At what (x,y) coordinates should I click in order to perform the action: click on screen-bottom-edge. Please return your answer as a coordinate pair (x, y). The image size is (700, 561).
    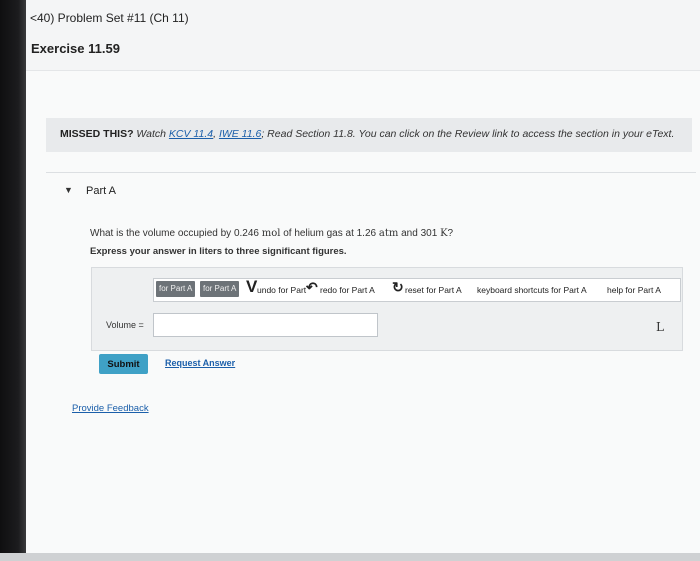
    Looking at the image, I should click on (350, 557).